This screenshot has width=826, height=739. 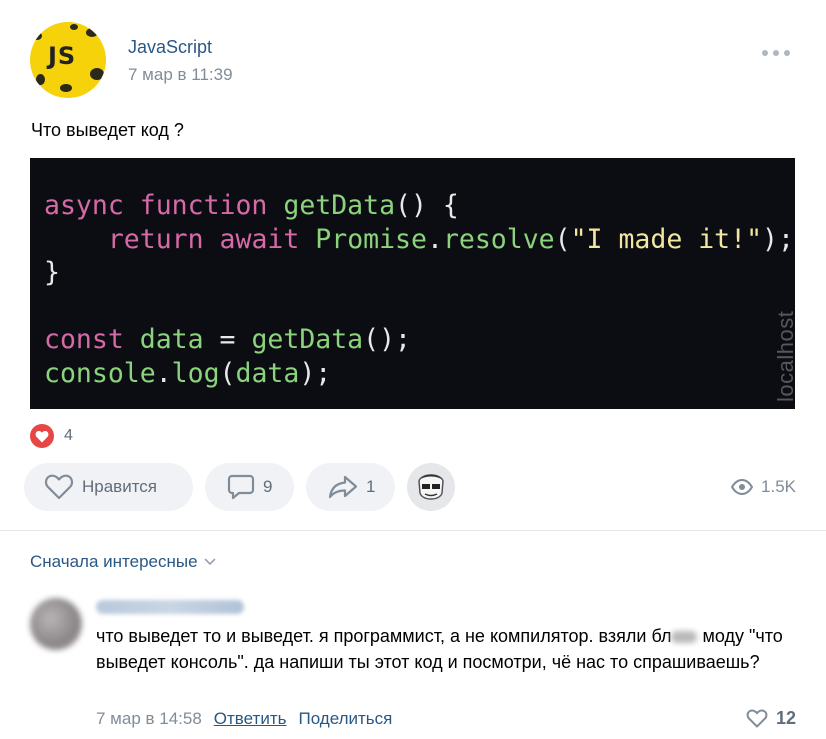 What do you see at coordinates (371, 486) in the screenshot?
I see `shares-count: 1` at bounding box center [371, 486].